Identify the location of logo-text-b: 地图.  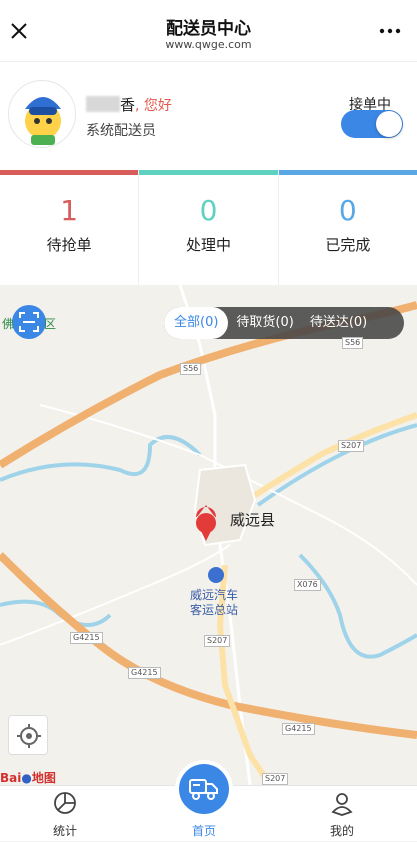
(43, 778).